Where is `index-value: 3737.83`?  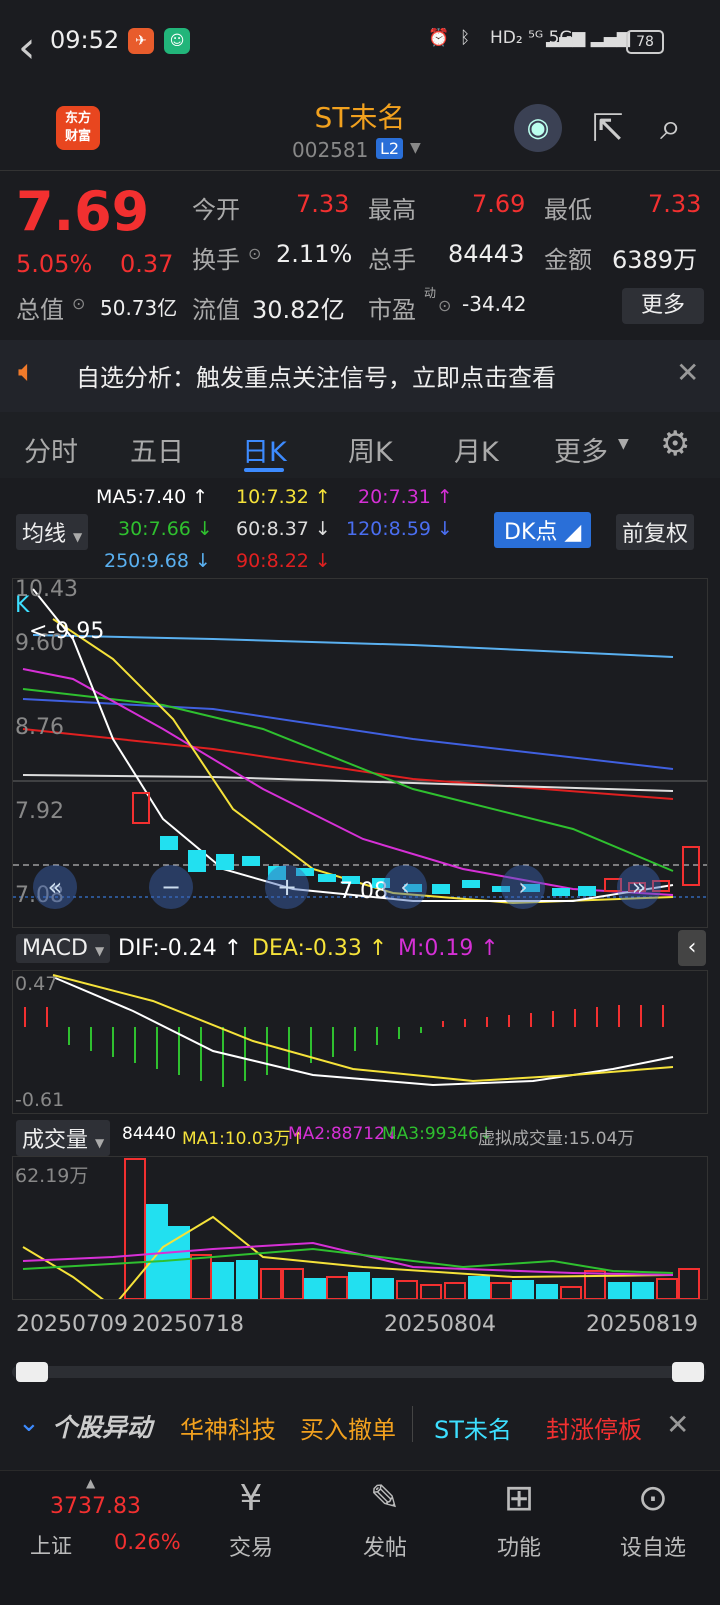
index-value: 3737.83 is located at coordinates (95, 1506).